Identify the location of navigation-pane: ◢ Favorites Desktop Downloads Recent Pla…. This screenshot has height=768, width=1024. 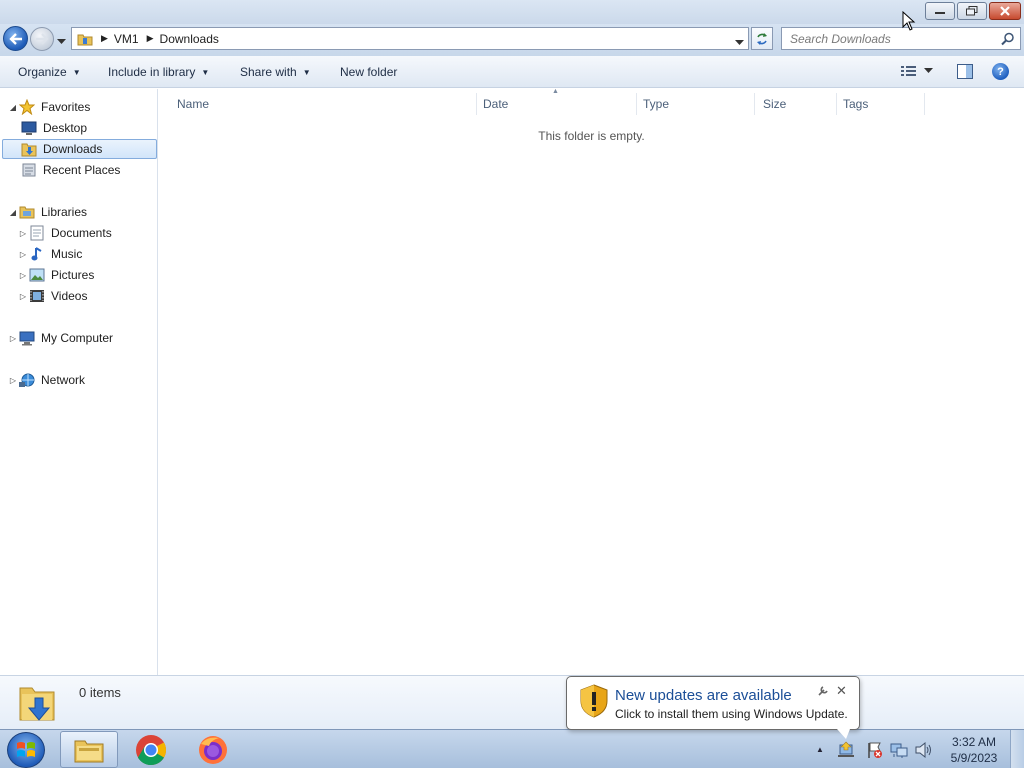
(79, 382).